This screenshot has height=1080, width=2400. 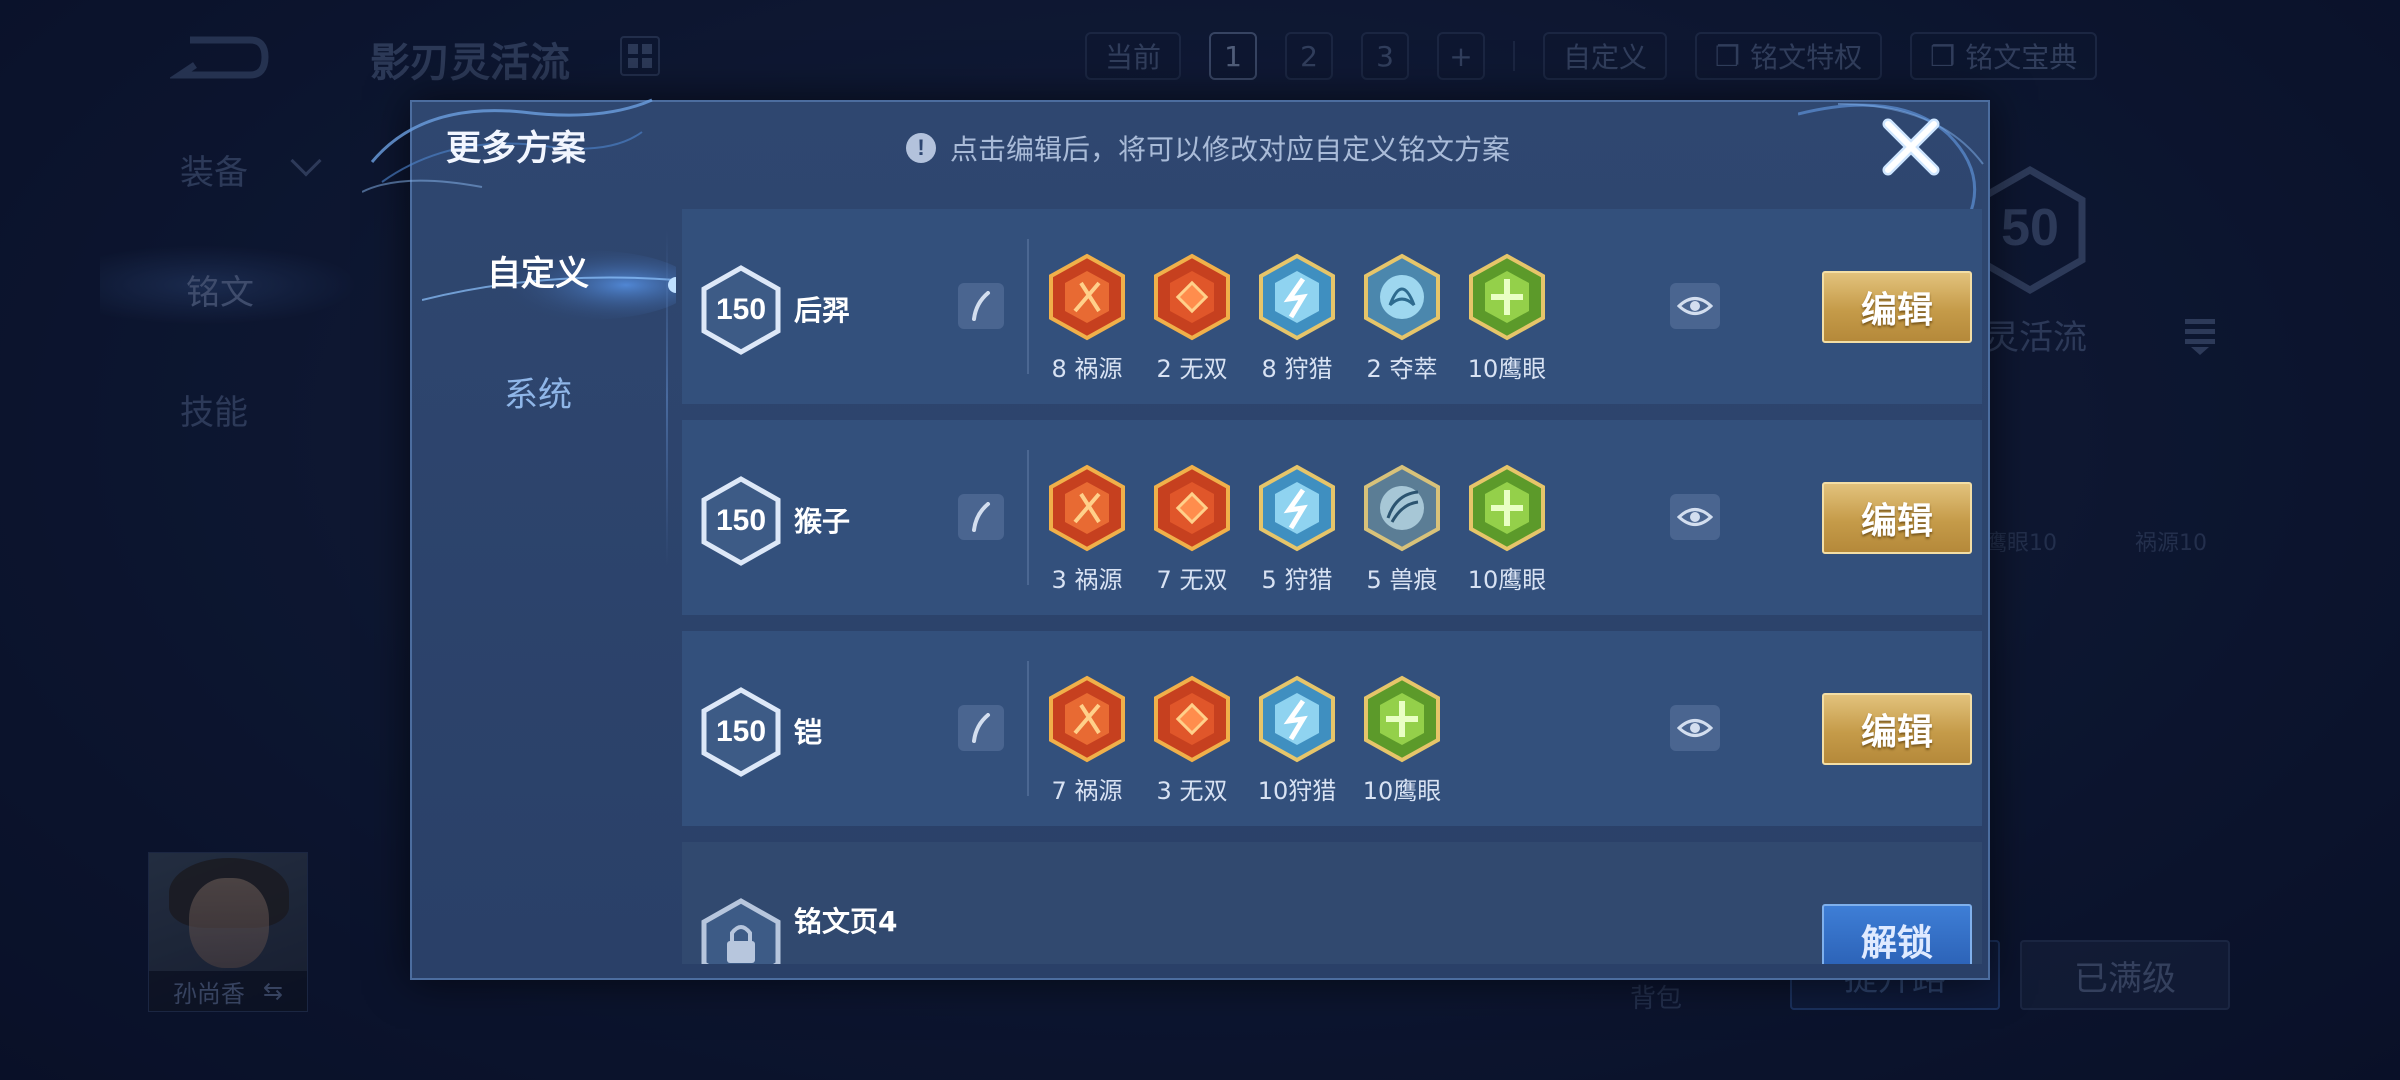 I want to click on lock-icon, so click(x=741, y=931).